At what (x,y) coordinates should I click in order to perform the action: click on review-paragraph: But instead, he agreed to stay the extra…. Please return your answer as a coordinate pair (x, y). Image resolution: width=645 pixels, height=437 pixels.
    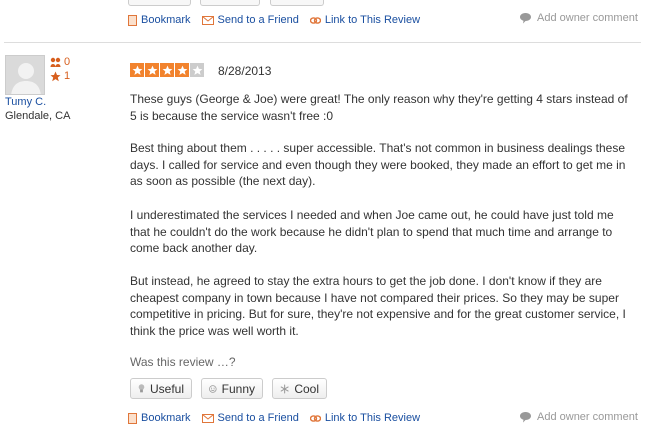
    Looking at the image, I should click on (378, 306).